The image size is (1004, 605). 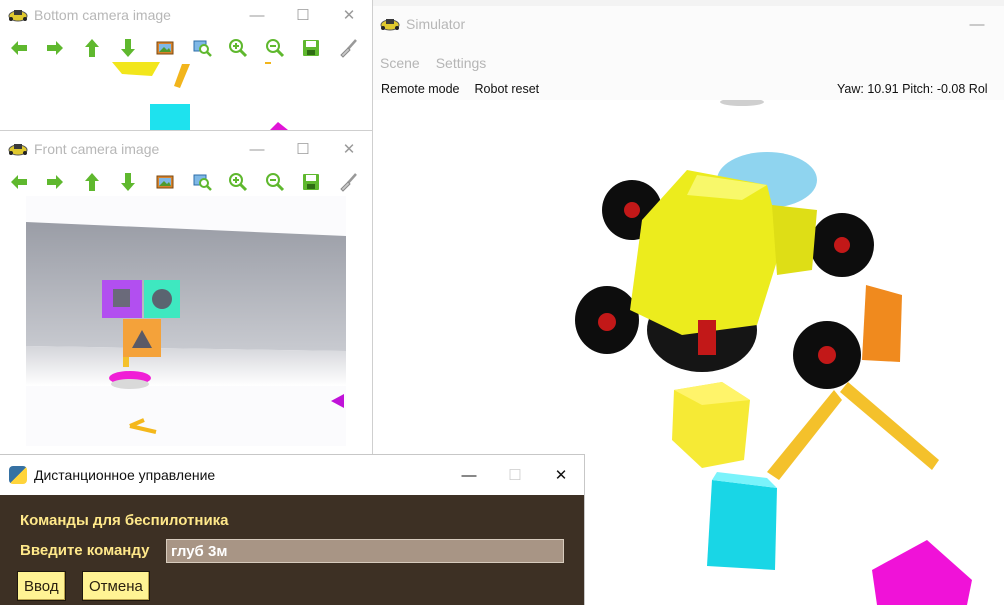 What do you see at coordinates (124, 520) in the screenshot?
I see `commands-heading: Команды для беспилотника` at bounding box center [124, 520].